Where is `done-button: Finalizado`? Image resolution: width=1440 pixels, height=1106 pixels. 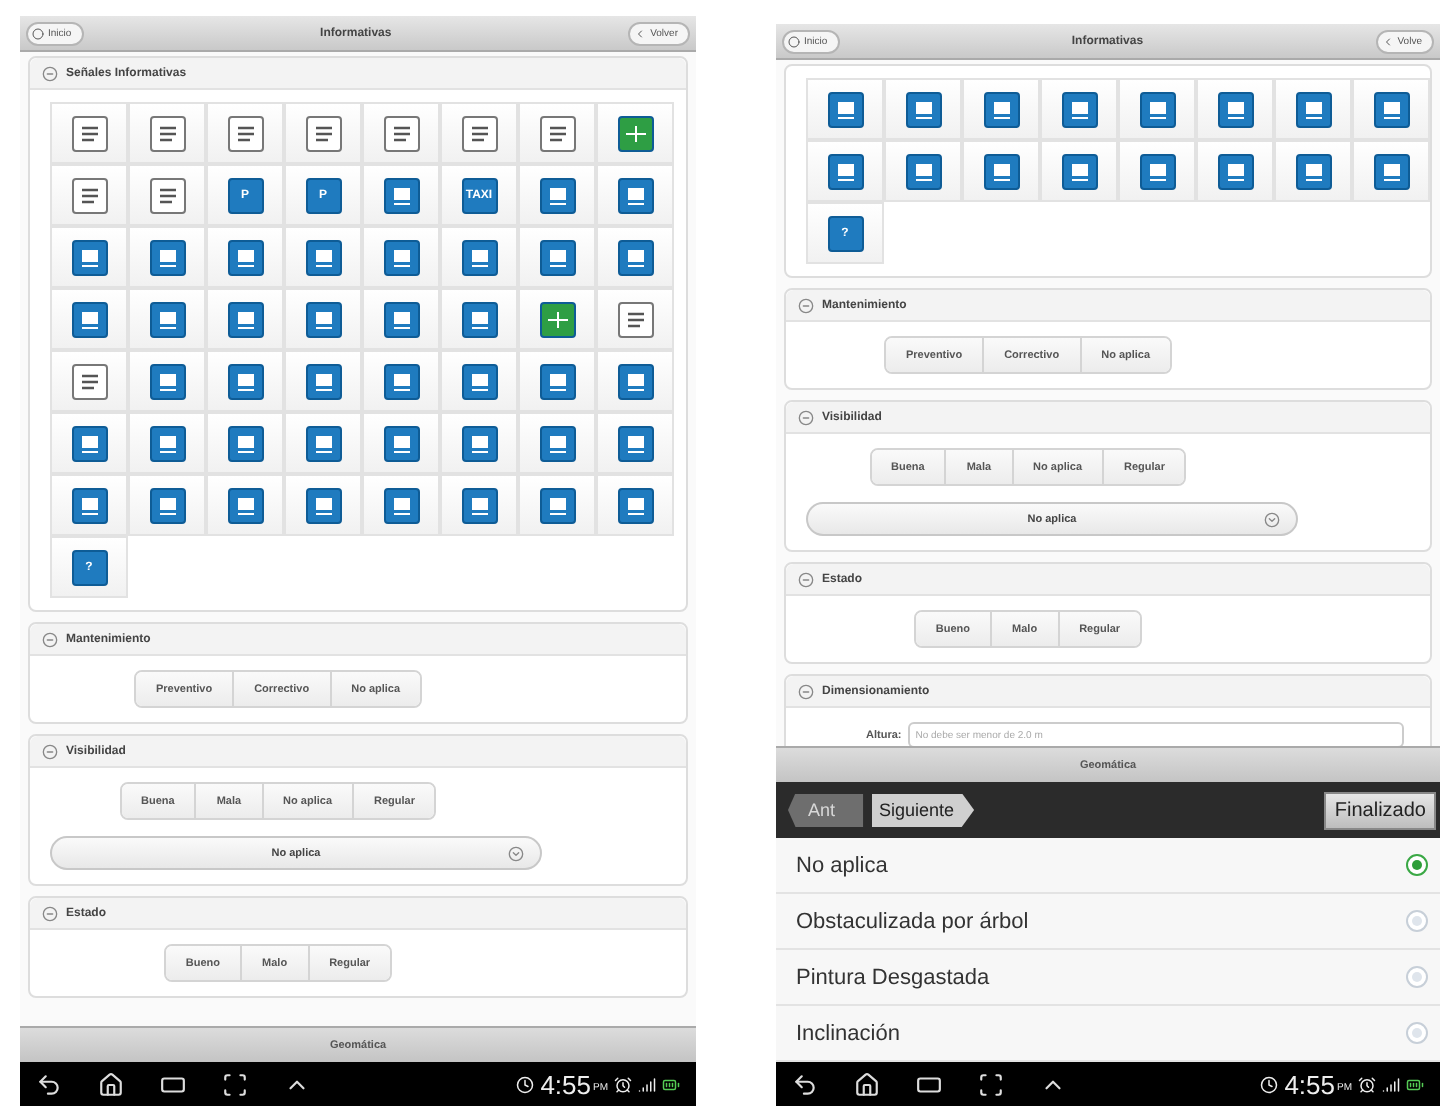 done-button: Finalizado is located at coordinates (1380, 810).